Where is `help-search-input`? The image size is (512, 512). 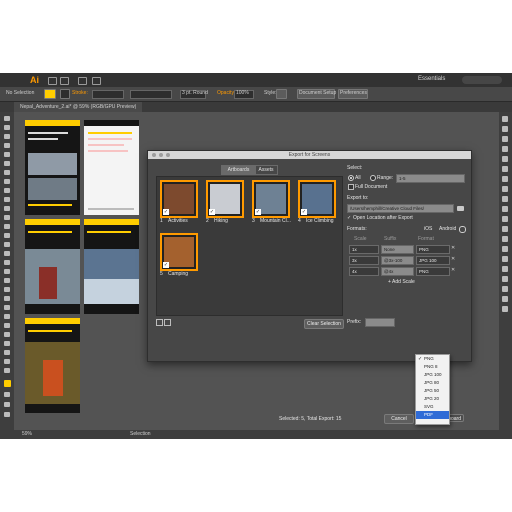 help-search-input is located at coordinates (482, 80).